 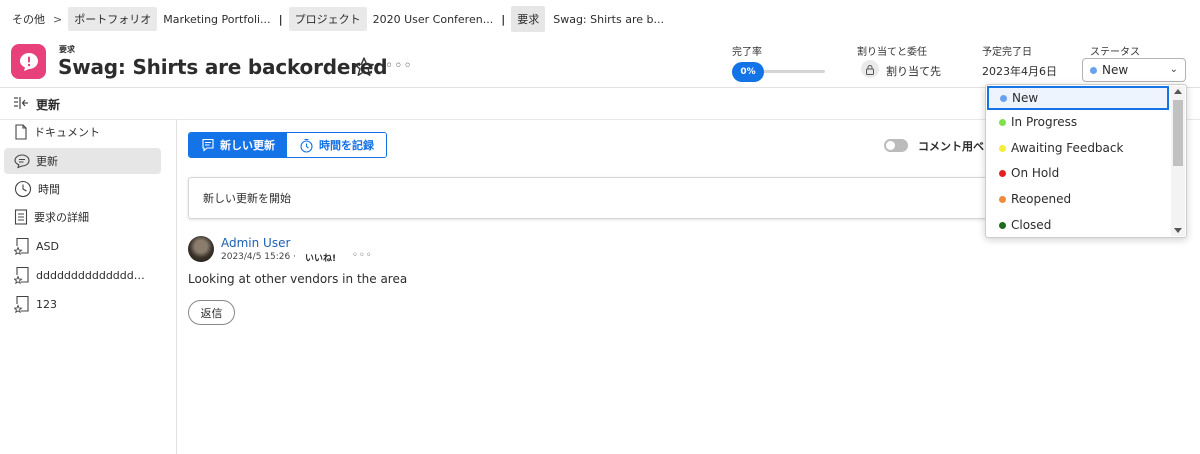 I want to click on scroll-down-icon, so click(x=1178, y=230).